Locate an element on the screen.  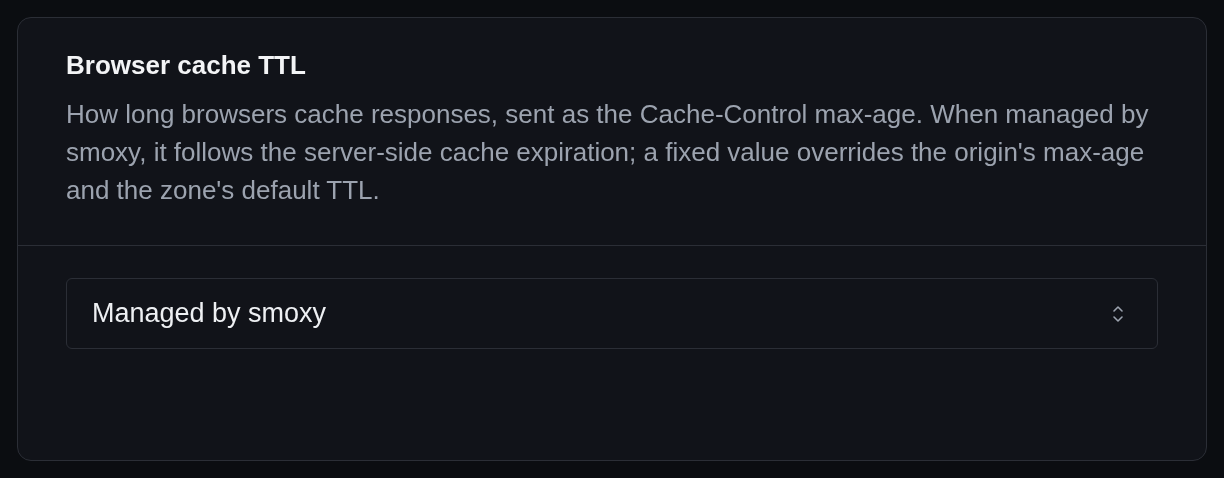
chevron-up-down-icon is located at coordinates (1118, 313).